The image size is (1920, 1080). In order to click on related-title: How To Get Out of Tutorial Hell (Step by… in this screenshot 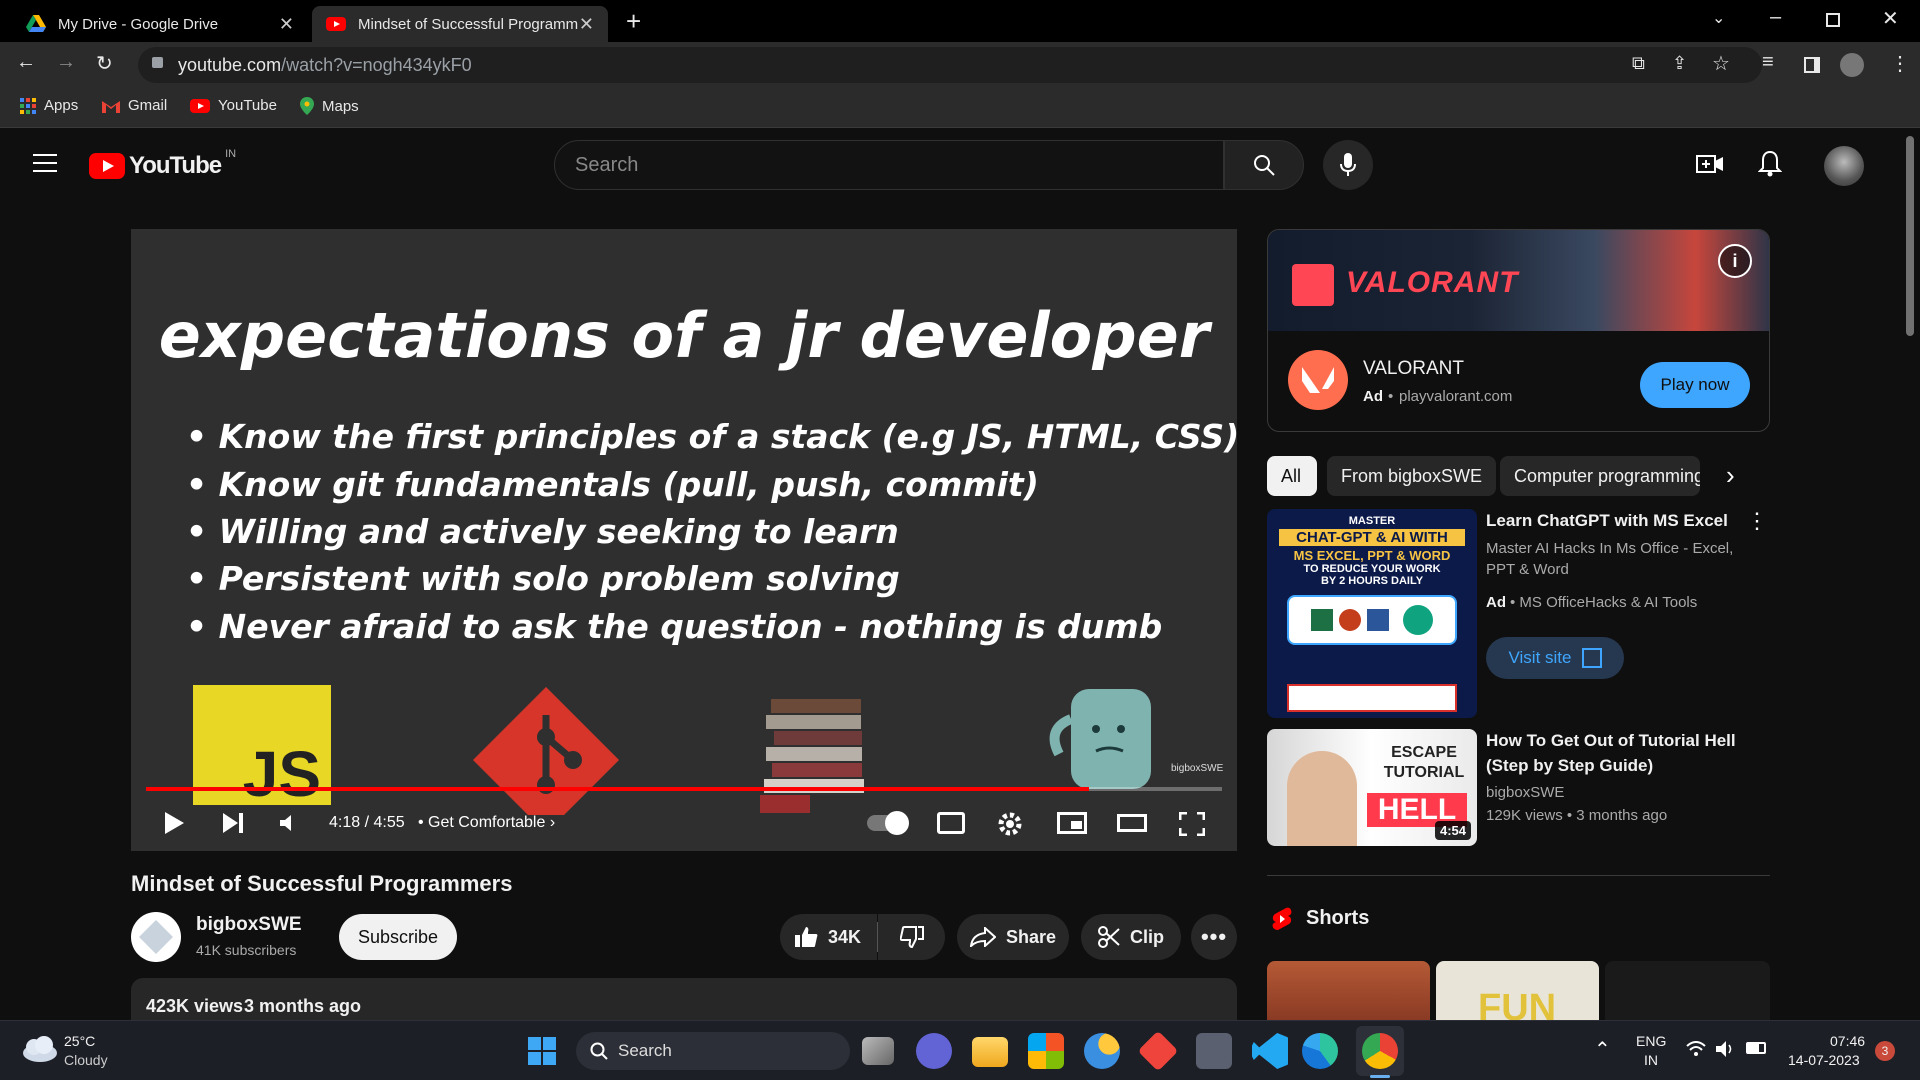, I will do `click(1616, 753)`.